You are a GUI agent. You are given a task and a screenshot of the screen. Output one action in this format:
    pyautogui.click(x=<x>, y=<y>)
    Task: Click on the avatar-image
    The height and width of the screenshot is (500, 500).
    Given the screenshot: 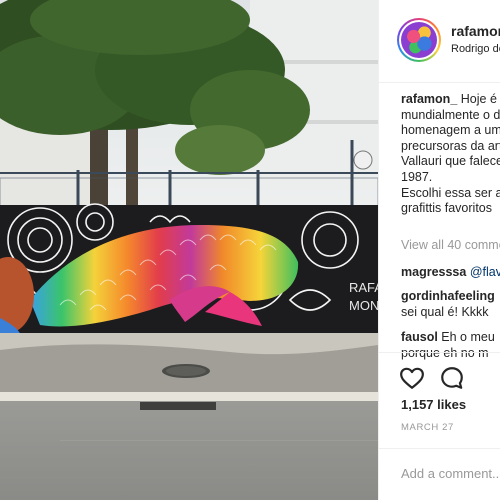 What is the action you would take?
    pyautogui.click(x=419, y=40)
    